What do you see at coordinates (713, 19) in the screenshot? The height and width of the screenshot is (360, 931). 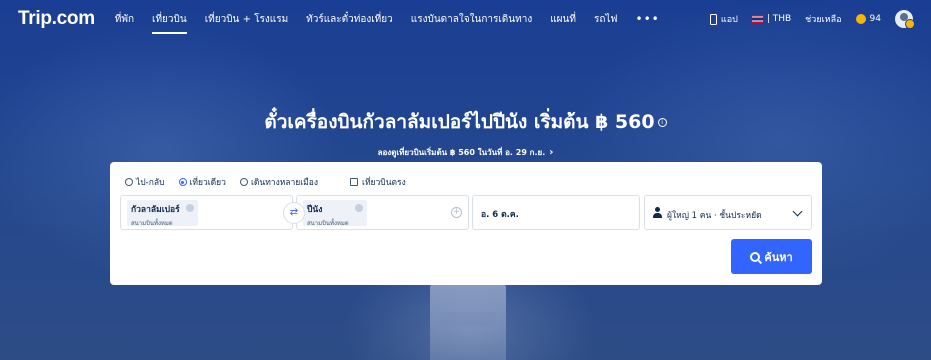 I see `phone-icon` at bounding box center [713, 19].